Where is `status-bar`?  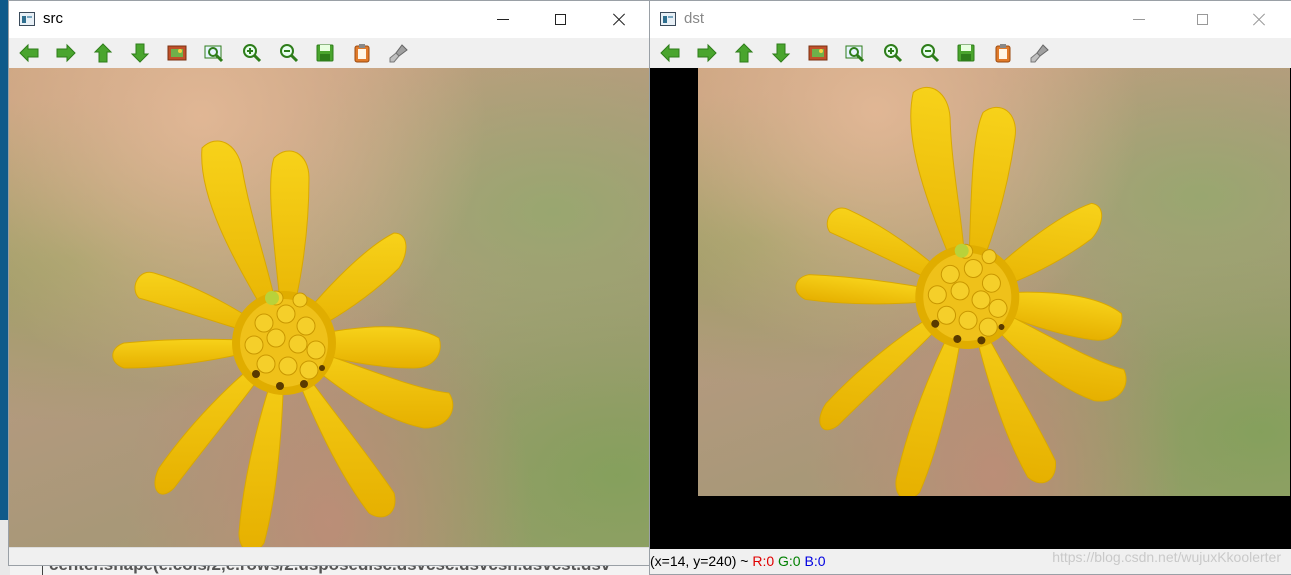 status-bar is located at coordinates (329, 556).